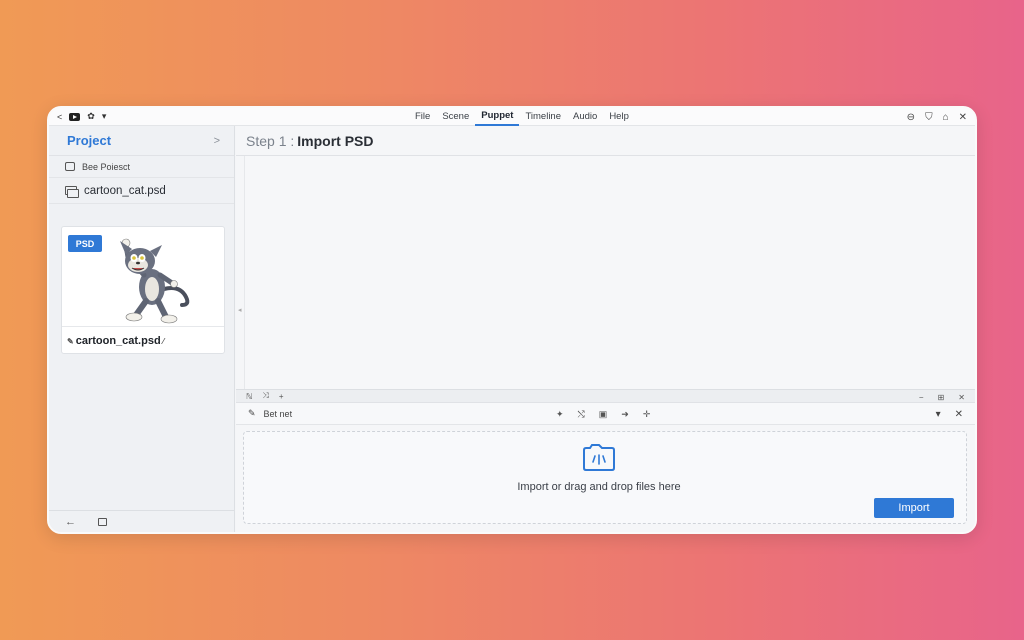  I want to click on image-icon: ▣, so click(603, 414).